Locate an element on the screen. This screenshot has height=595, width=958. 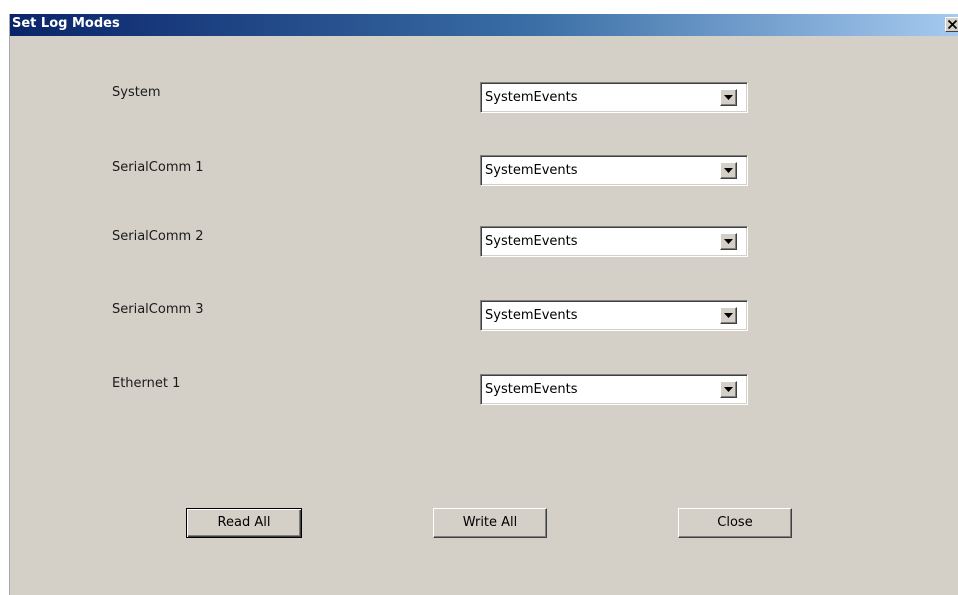
serialcomm-1-log-mode-select: SystemEvents is located at coordinates (614, 170).